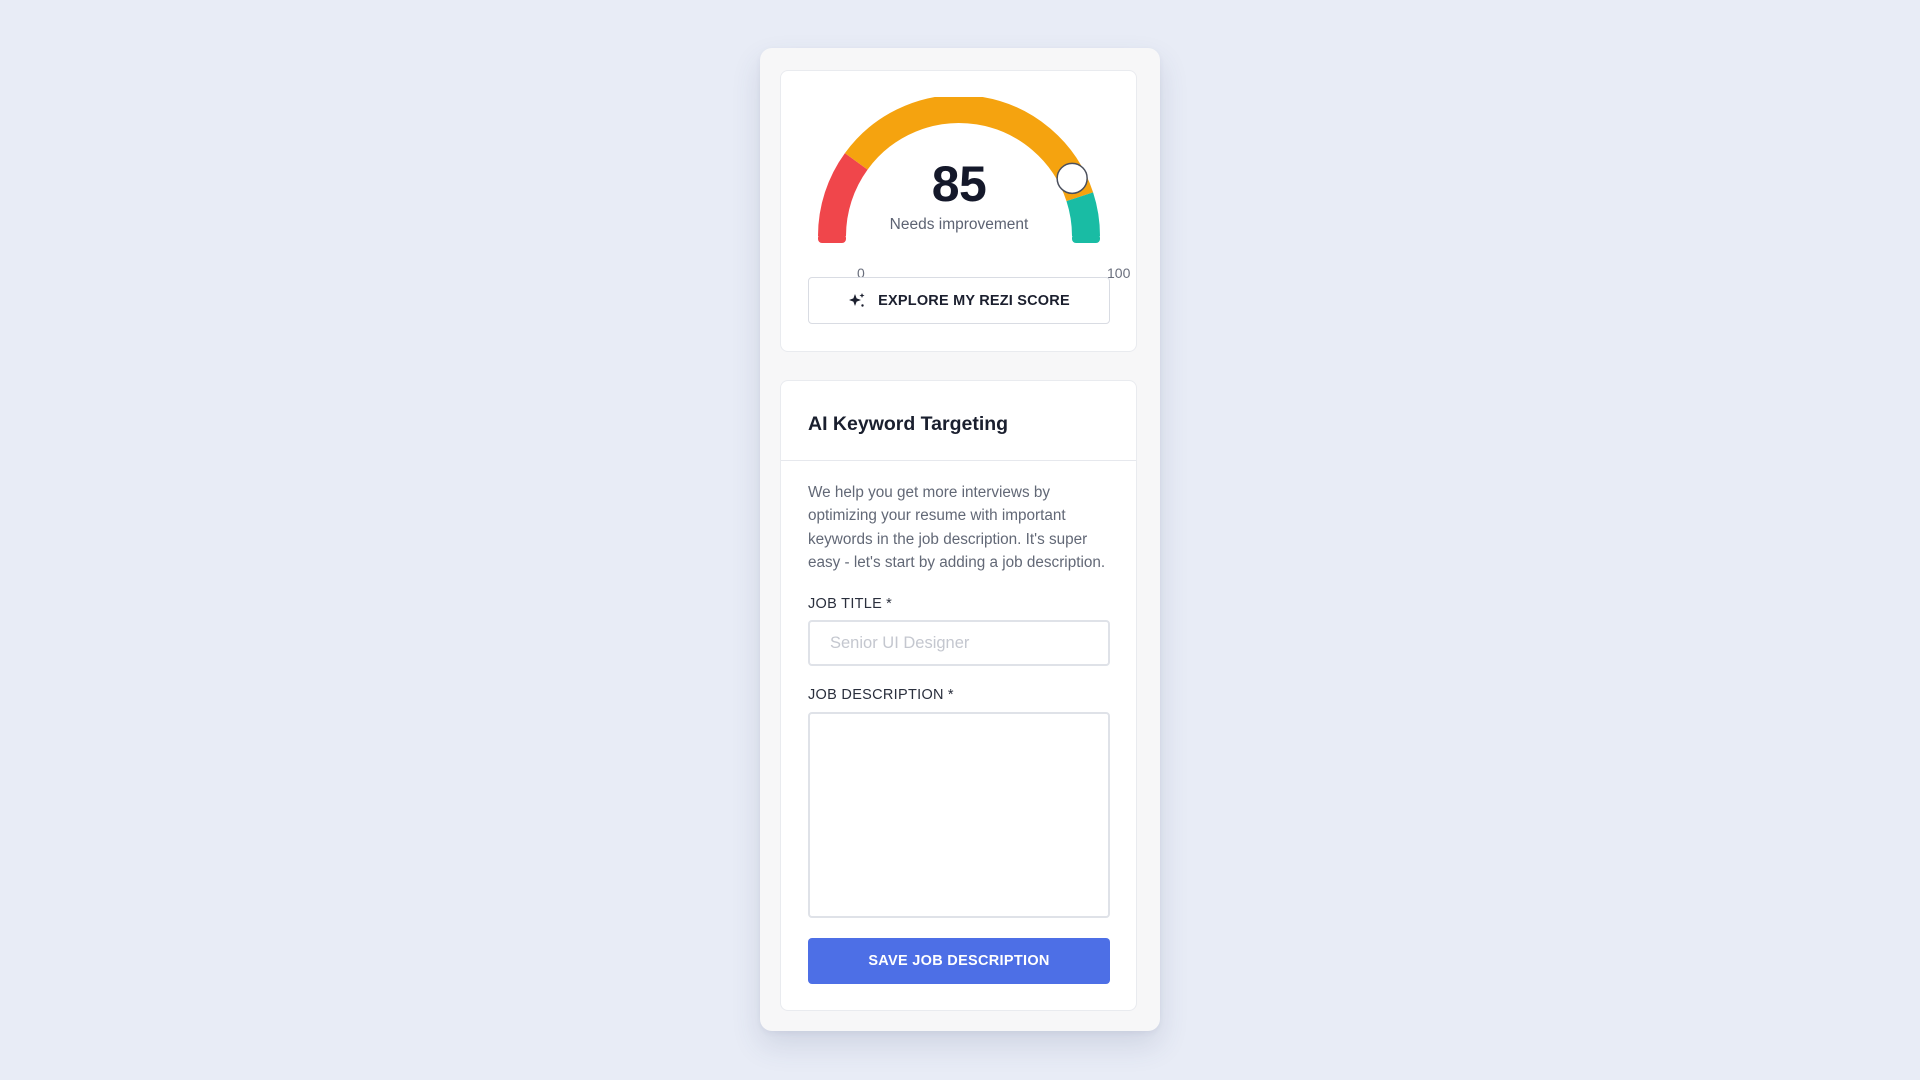 This screenshot has height=1080, width=1920. What do you see at coordinates (950, 695) in the screenshot?
I see `job-description-required-mark: *` at bounding box center [950, 695].